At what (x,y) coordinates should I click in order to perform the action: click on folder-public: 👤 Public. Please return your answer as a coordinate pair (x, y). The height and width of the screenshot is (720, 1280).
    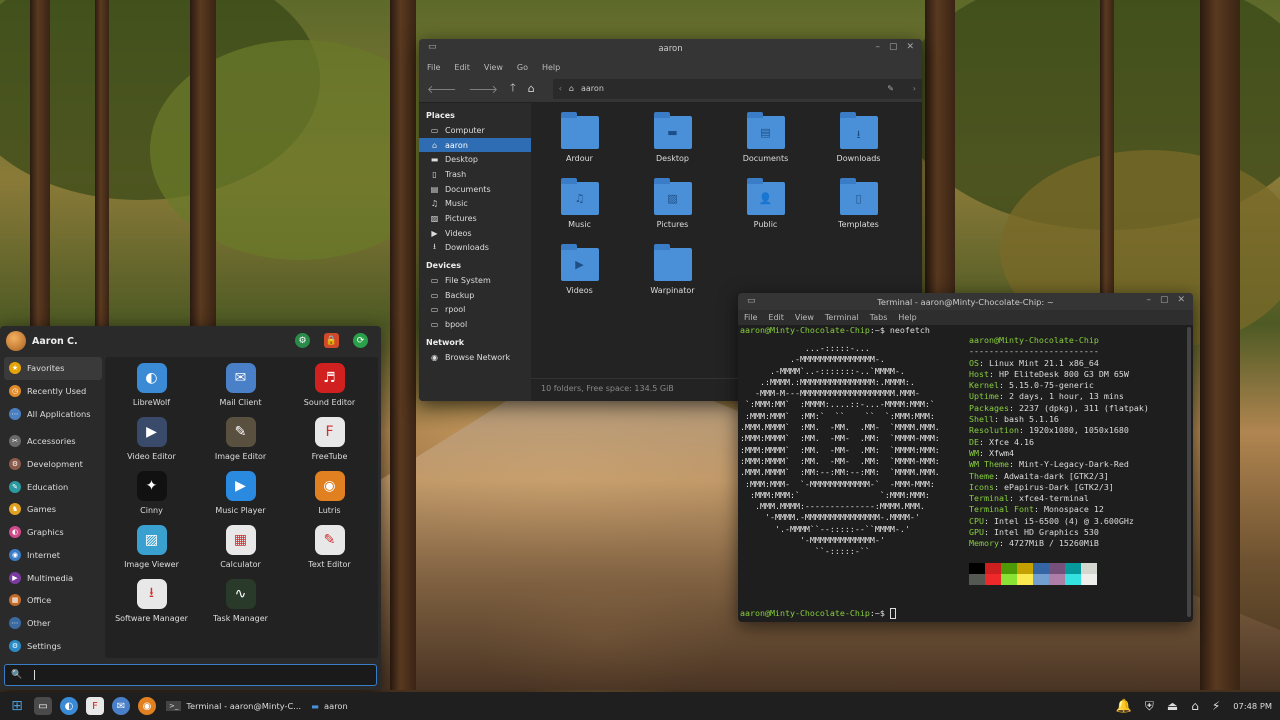
    Looking at the image, I should click on (765, 203).